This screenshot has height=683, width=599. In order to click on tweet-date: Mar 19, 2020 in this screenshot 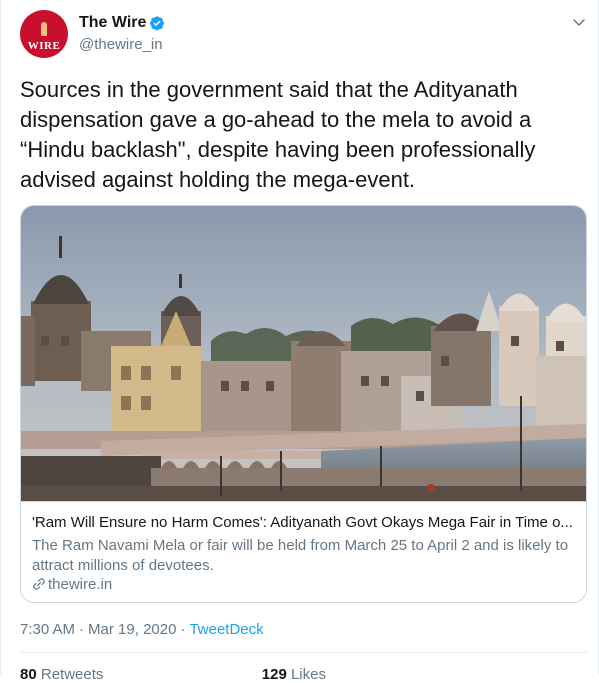, I will do `click(132, 629)`.